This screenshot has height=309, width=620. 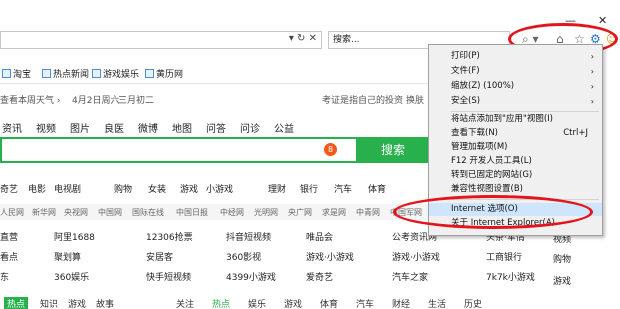 I want to click on shortcut-text: Ctrl+J, so click(x=575, y=133).